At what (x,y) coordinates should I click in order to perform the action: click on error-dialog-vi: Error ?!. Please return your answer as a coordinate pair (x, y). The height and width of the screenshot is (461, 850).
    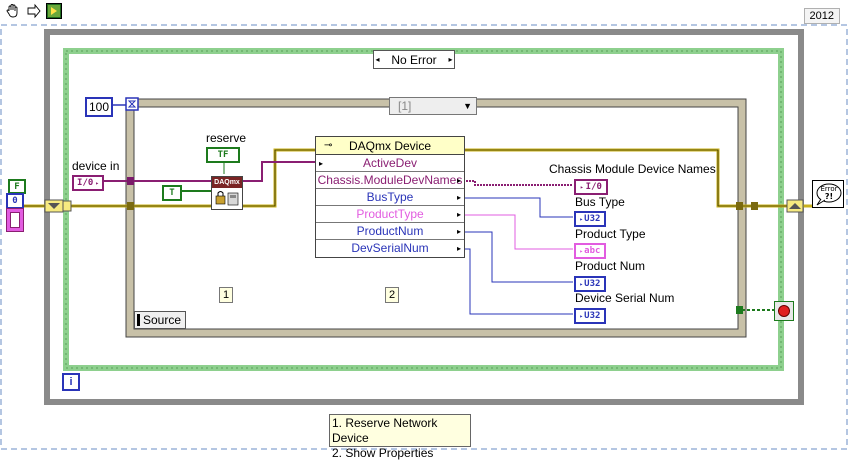
    Looking at the image, I should click on (828, 194).